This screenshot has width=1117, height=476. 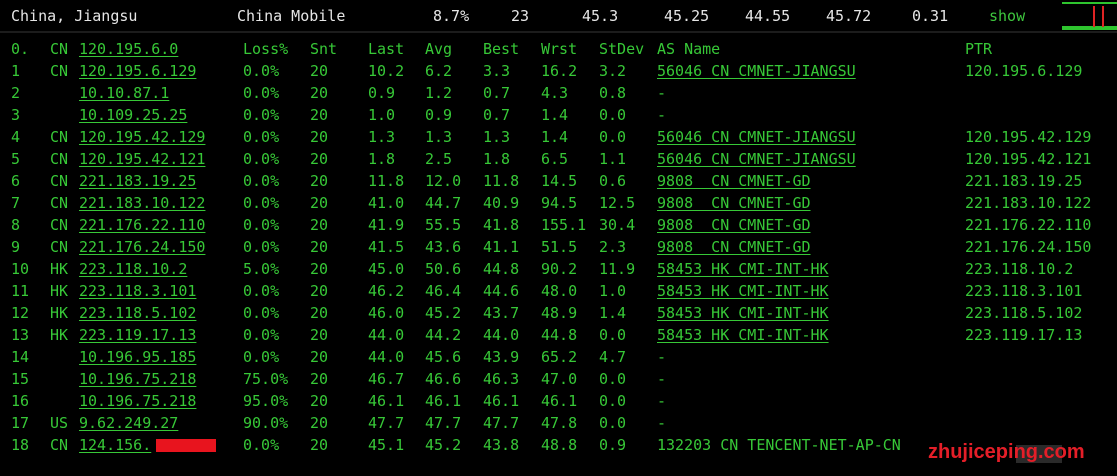 What do you see at coordinates (849, 16) in the screenshot?
I see `summary-worst: 45.72` at bounding box center [849, 16].